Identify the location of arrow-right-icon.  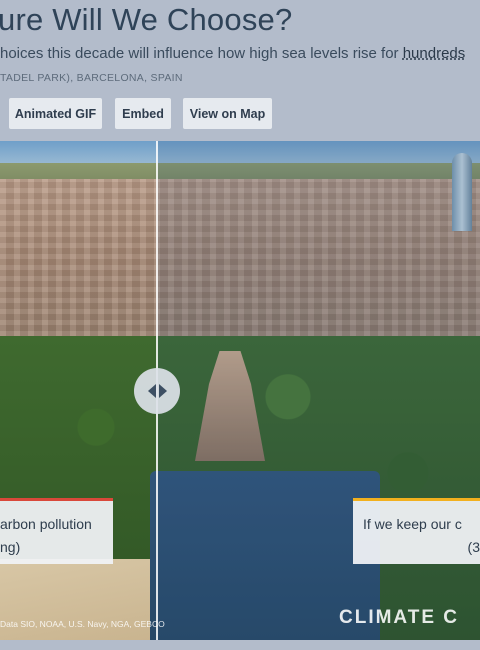
(162, 391).